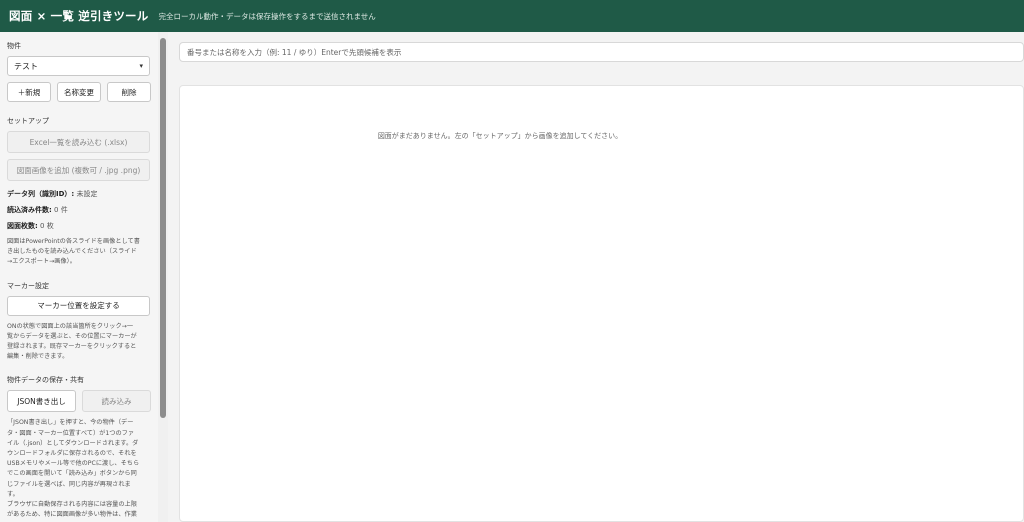 The width and height of the screenshot is (1024, 522). What do you see at coordinates (129, 92) in the screenshot?
I see `delete-property-button: 削除` at bounding box center [129, 92].